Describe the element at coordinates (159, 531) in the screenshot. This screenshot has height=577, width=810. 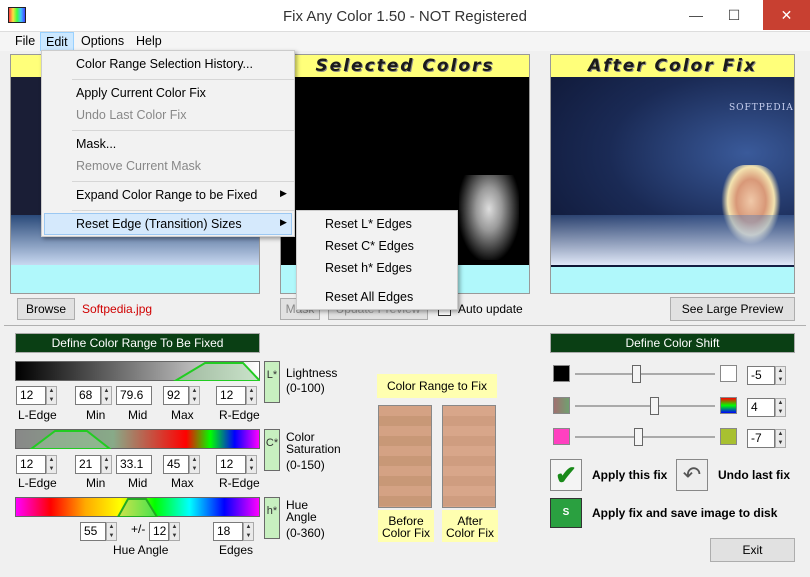
I see `hue-delta-input: 12` at that location.